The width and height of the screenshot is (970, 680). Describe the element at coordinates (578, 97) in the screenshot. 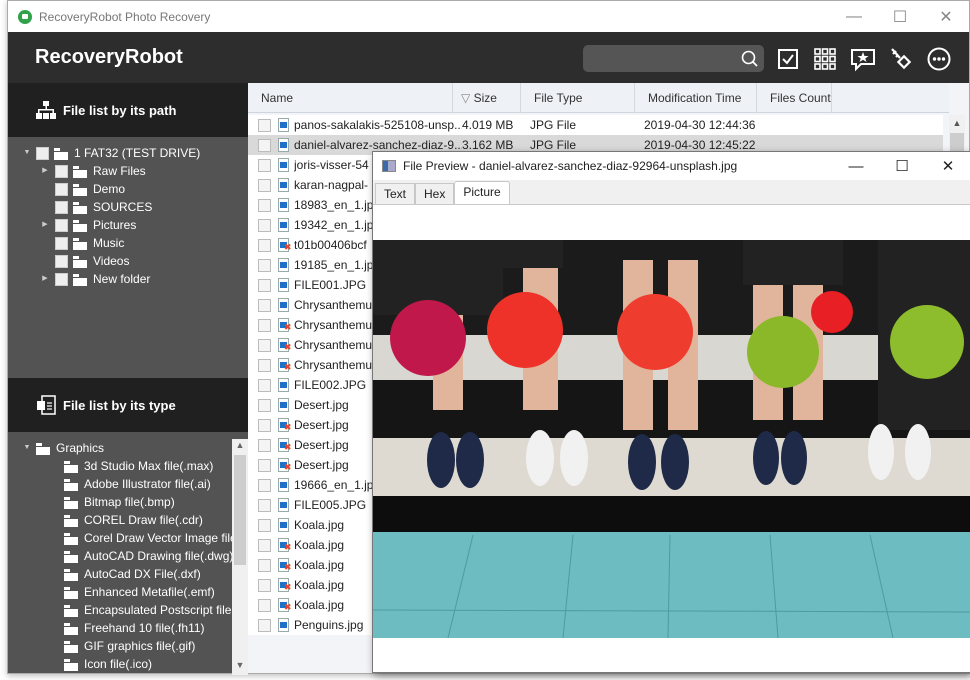

I see `column-file-type: File Type` at that location.